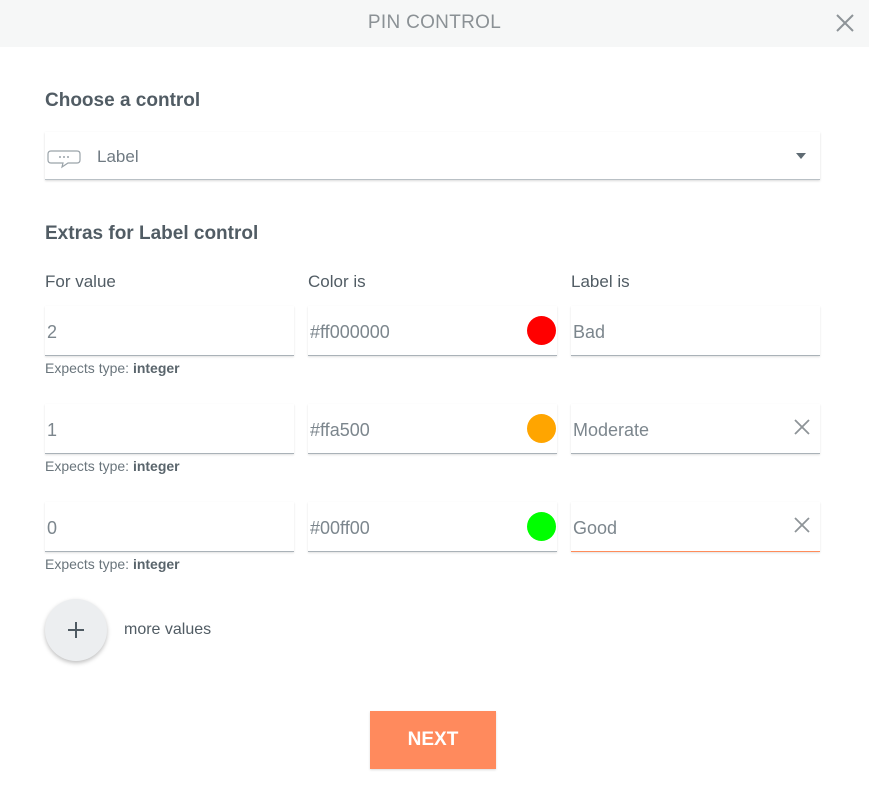 Image resolution: width=869 pixels, height=794 pixels. I want to click on dialog-header: PIN CONTROL, so click(434, 23).